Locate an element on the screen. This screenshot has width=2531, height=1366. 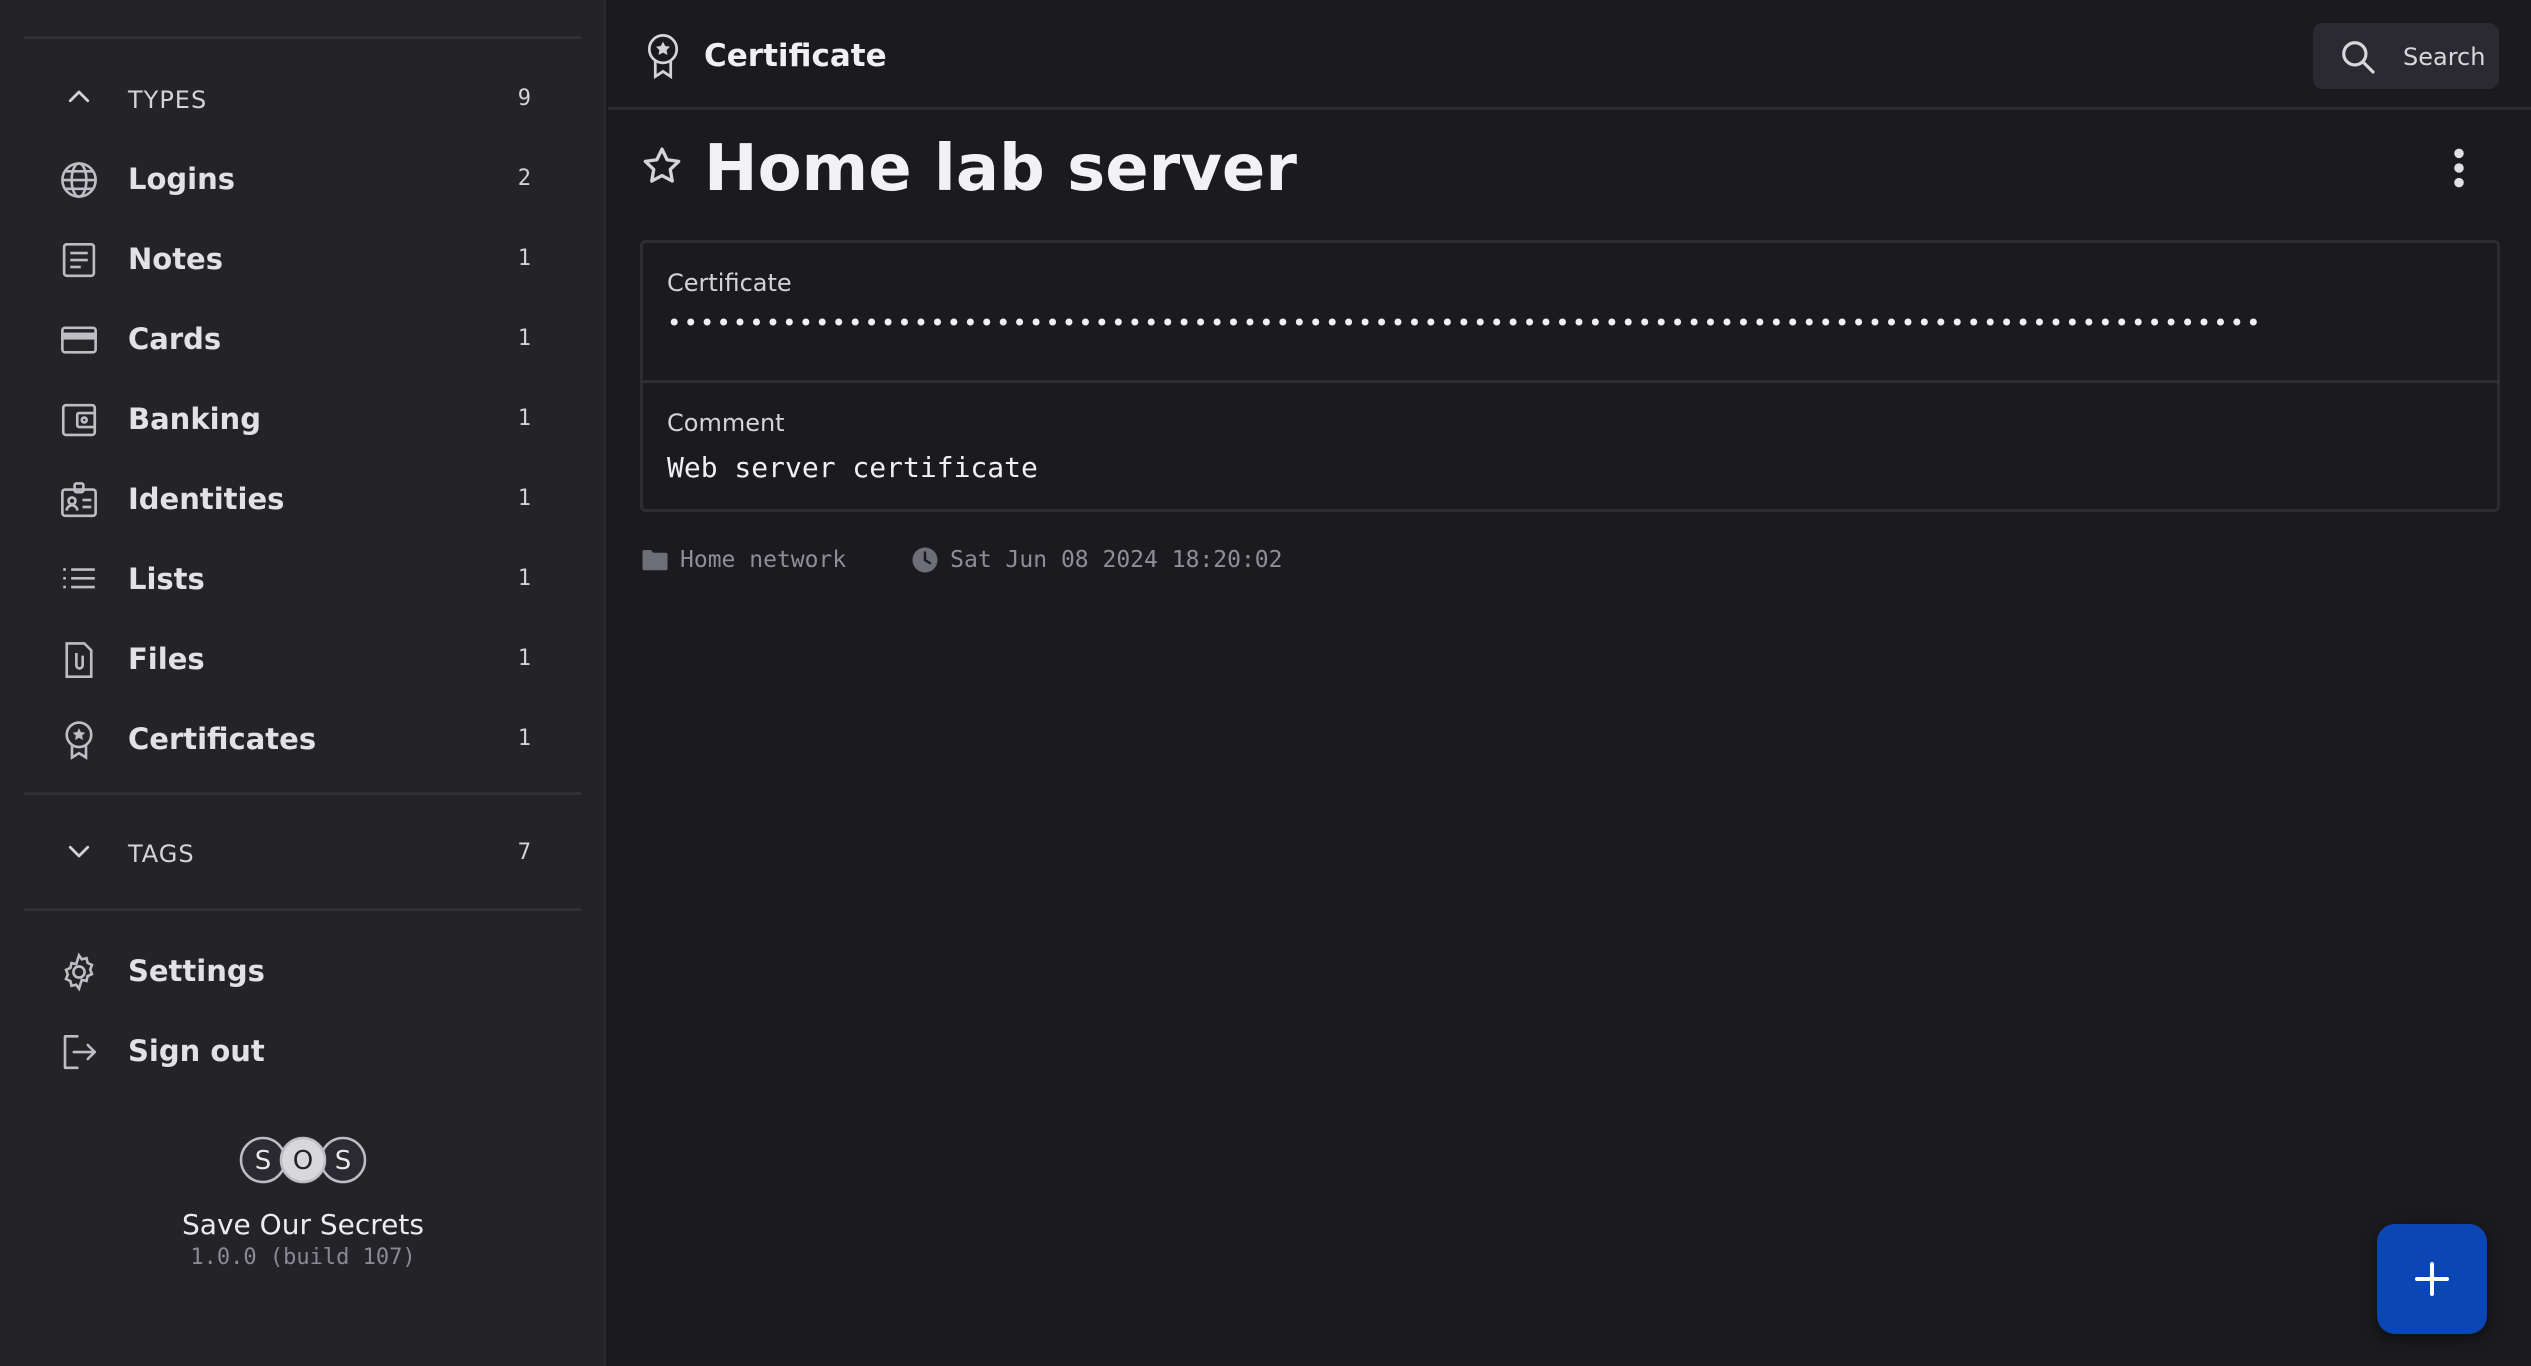
sidebar-item-logins: Logins 2 is located at coordinates (302, 178).